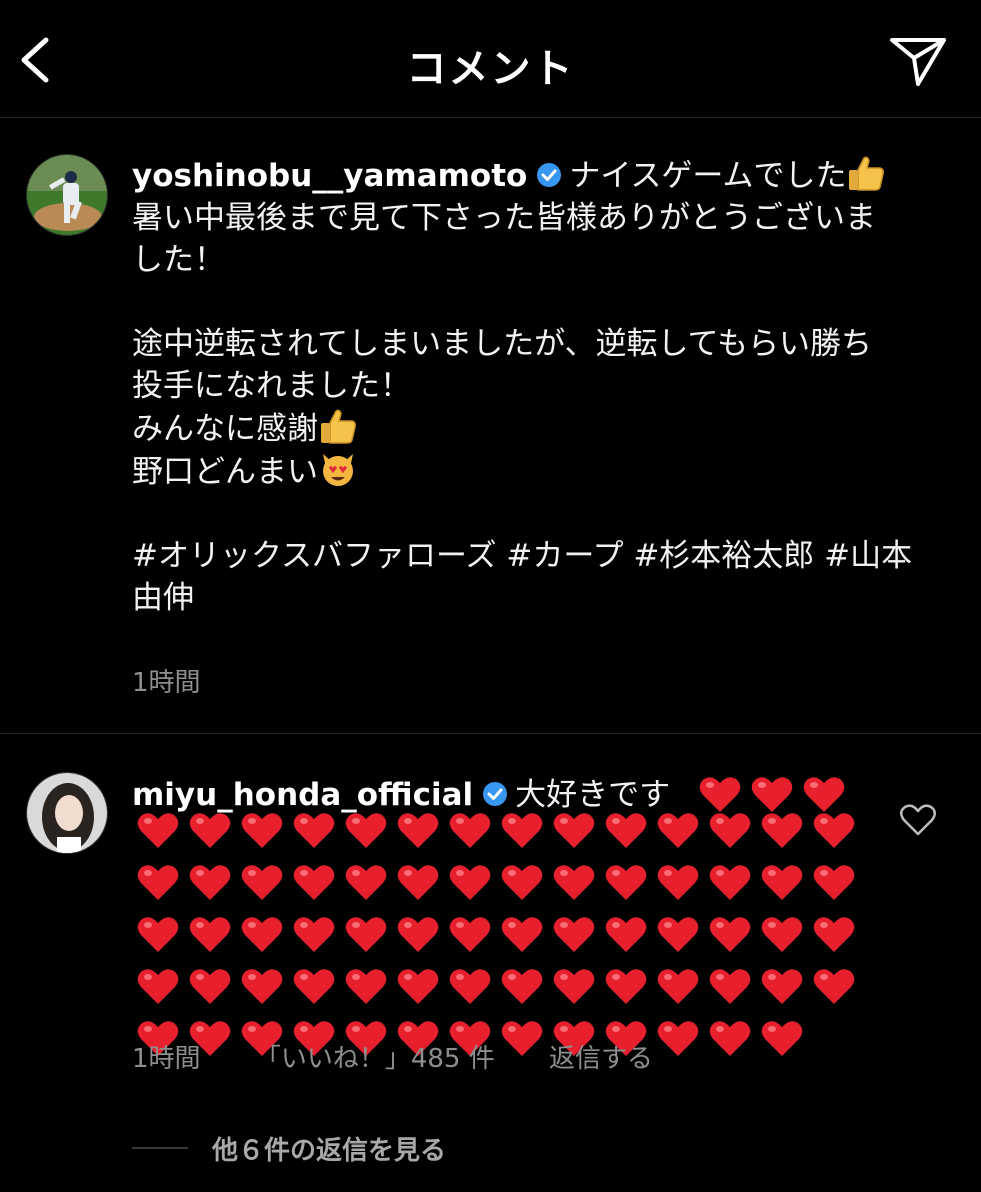 The height and width of the screenshot is (1192, 981). What do you see at coordinates (225, 429) in the screenshot?
I see `caption-thanks-text: みんなに感謝` at bounding box center [225, 429].